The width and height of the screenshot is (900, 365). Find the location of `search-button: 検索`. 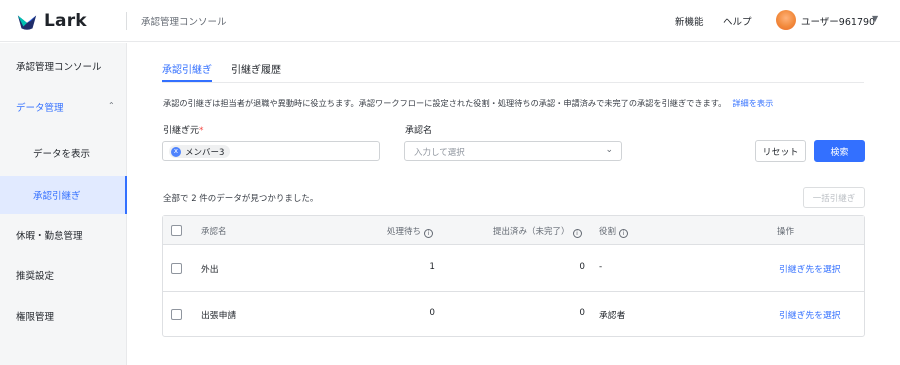

search-button: 検索 is located at coordinates (839, 151).